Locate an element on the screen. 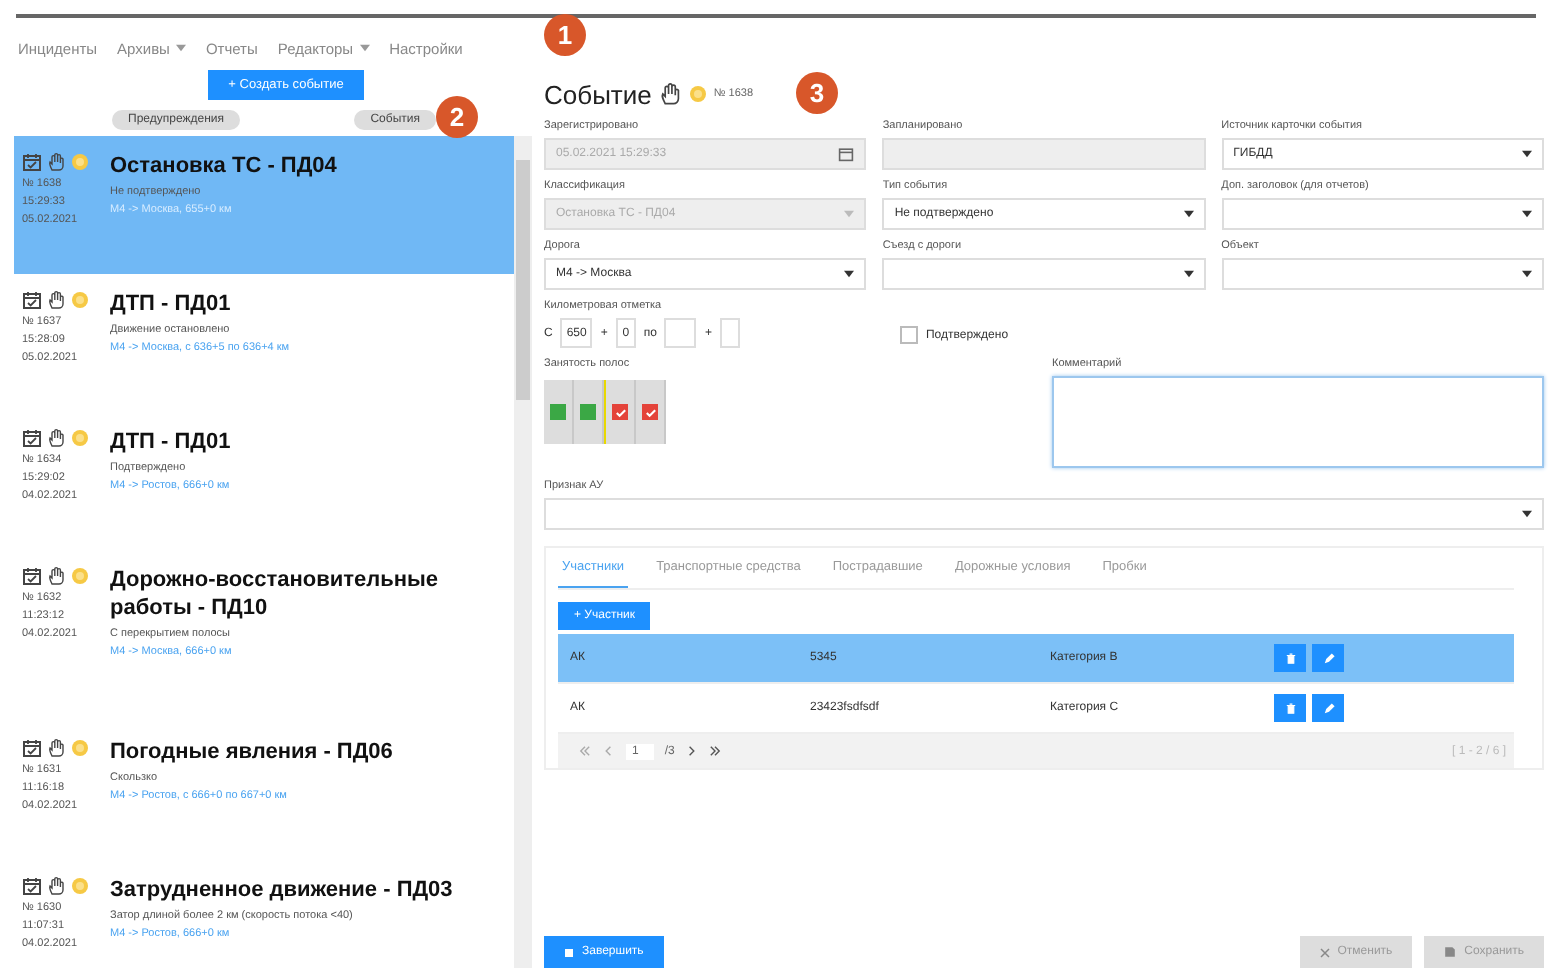 The width and height of the screenshot is (1552, 968). checkbox is located at coordinates (908, 335).